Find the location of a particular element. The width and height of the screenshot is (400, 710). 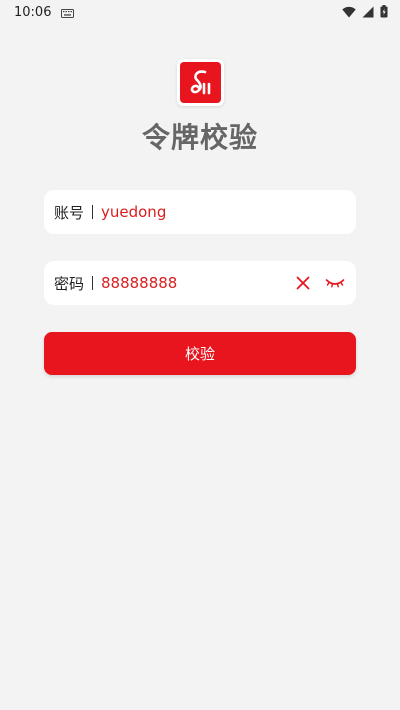

account-field: 账号 is located at coordinates (200, 212).